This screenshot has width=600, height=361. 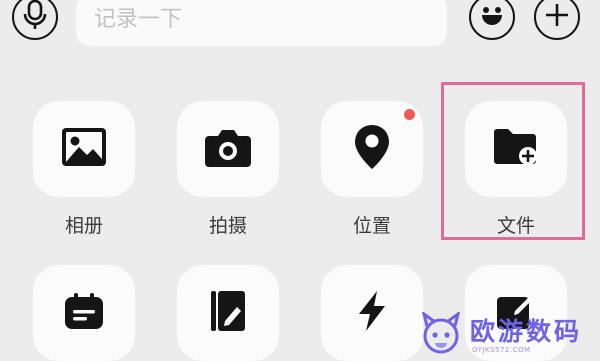 I want to click on notification-badge, so click(x=409, y=114).